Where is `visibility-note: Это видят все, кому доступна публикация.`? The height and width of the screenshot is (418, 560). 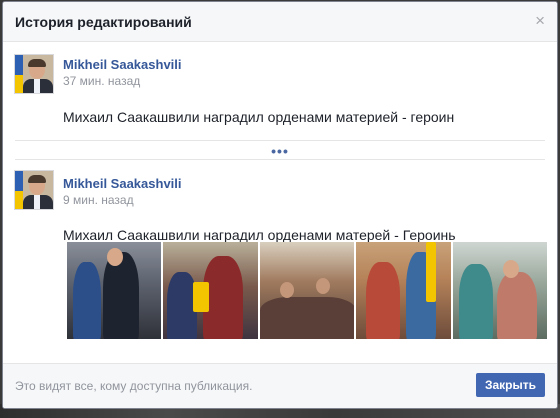 visibility-note: Это видят все, кому доступна публикация. is located at coordinates (134, 386).